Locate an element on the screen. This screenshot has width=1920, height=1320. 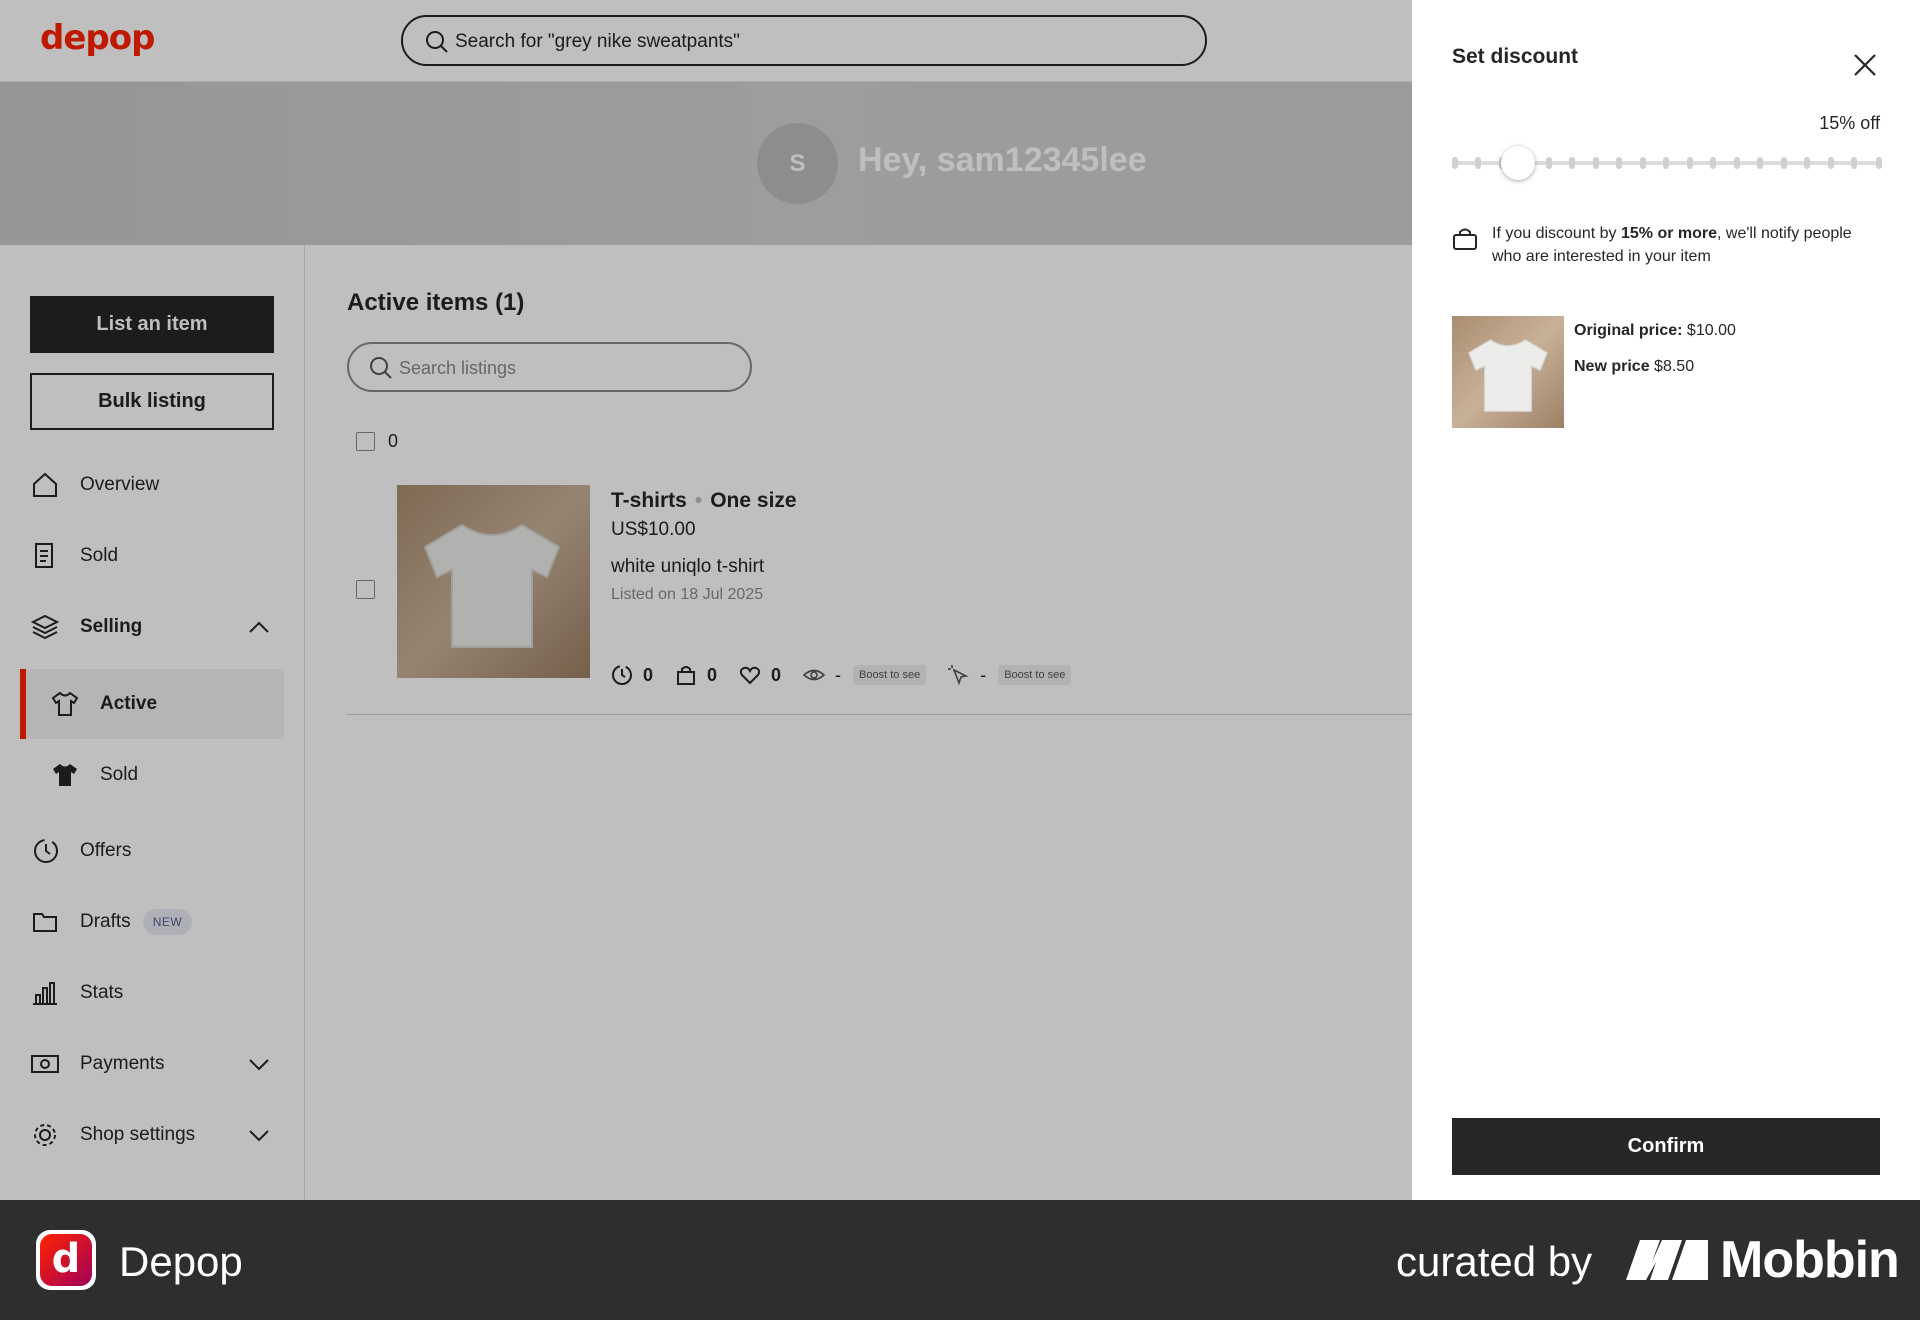
close-icon is located at coordinates (1865, 65).